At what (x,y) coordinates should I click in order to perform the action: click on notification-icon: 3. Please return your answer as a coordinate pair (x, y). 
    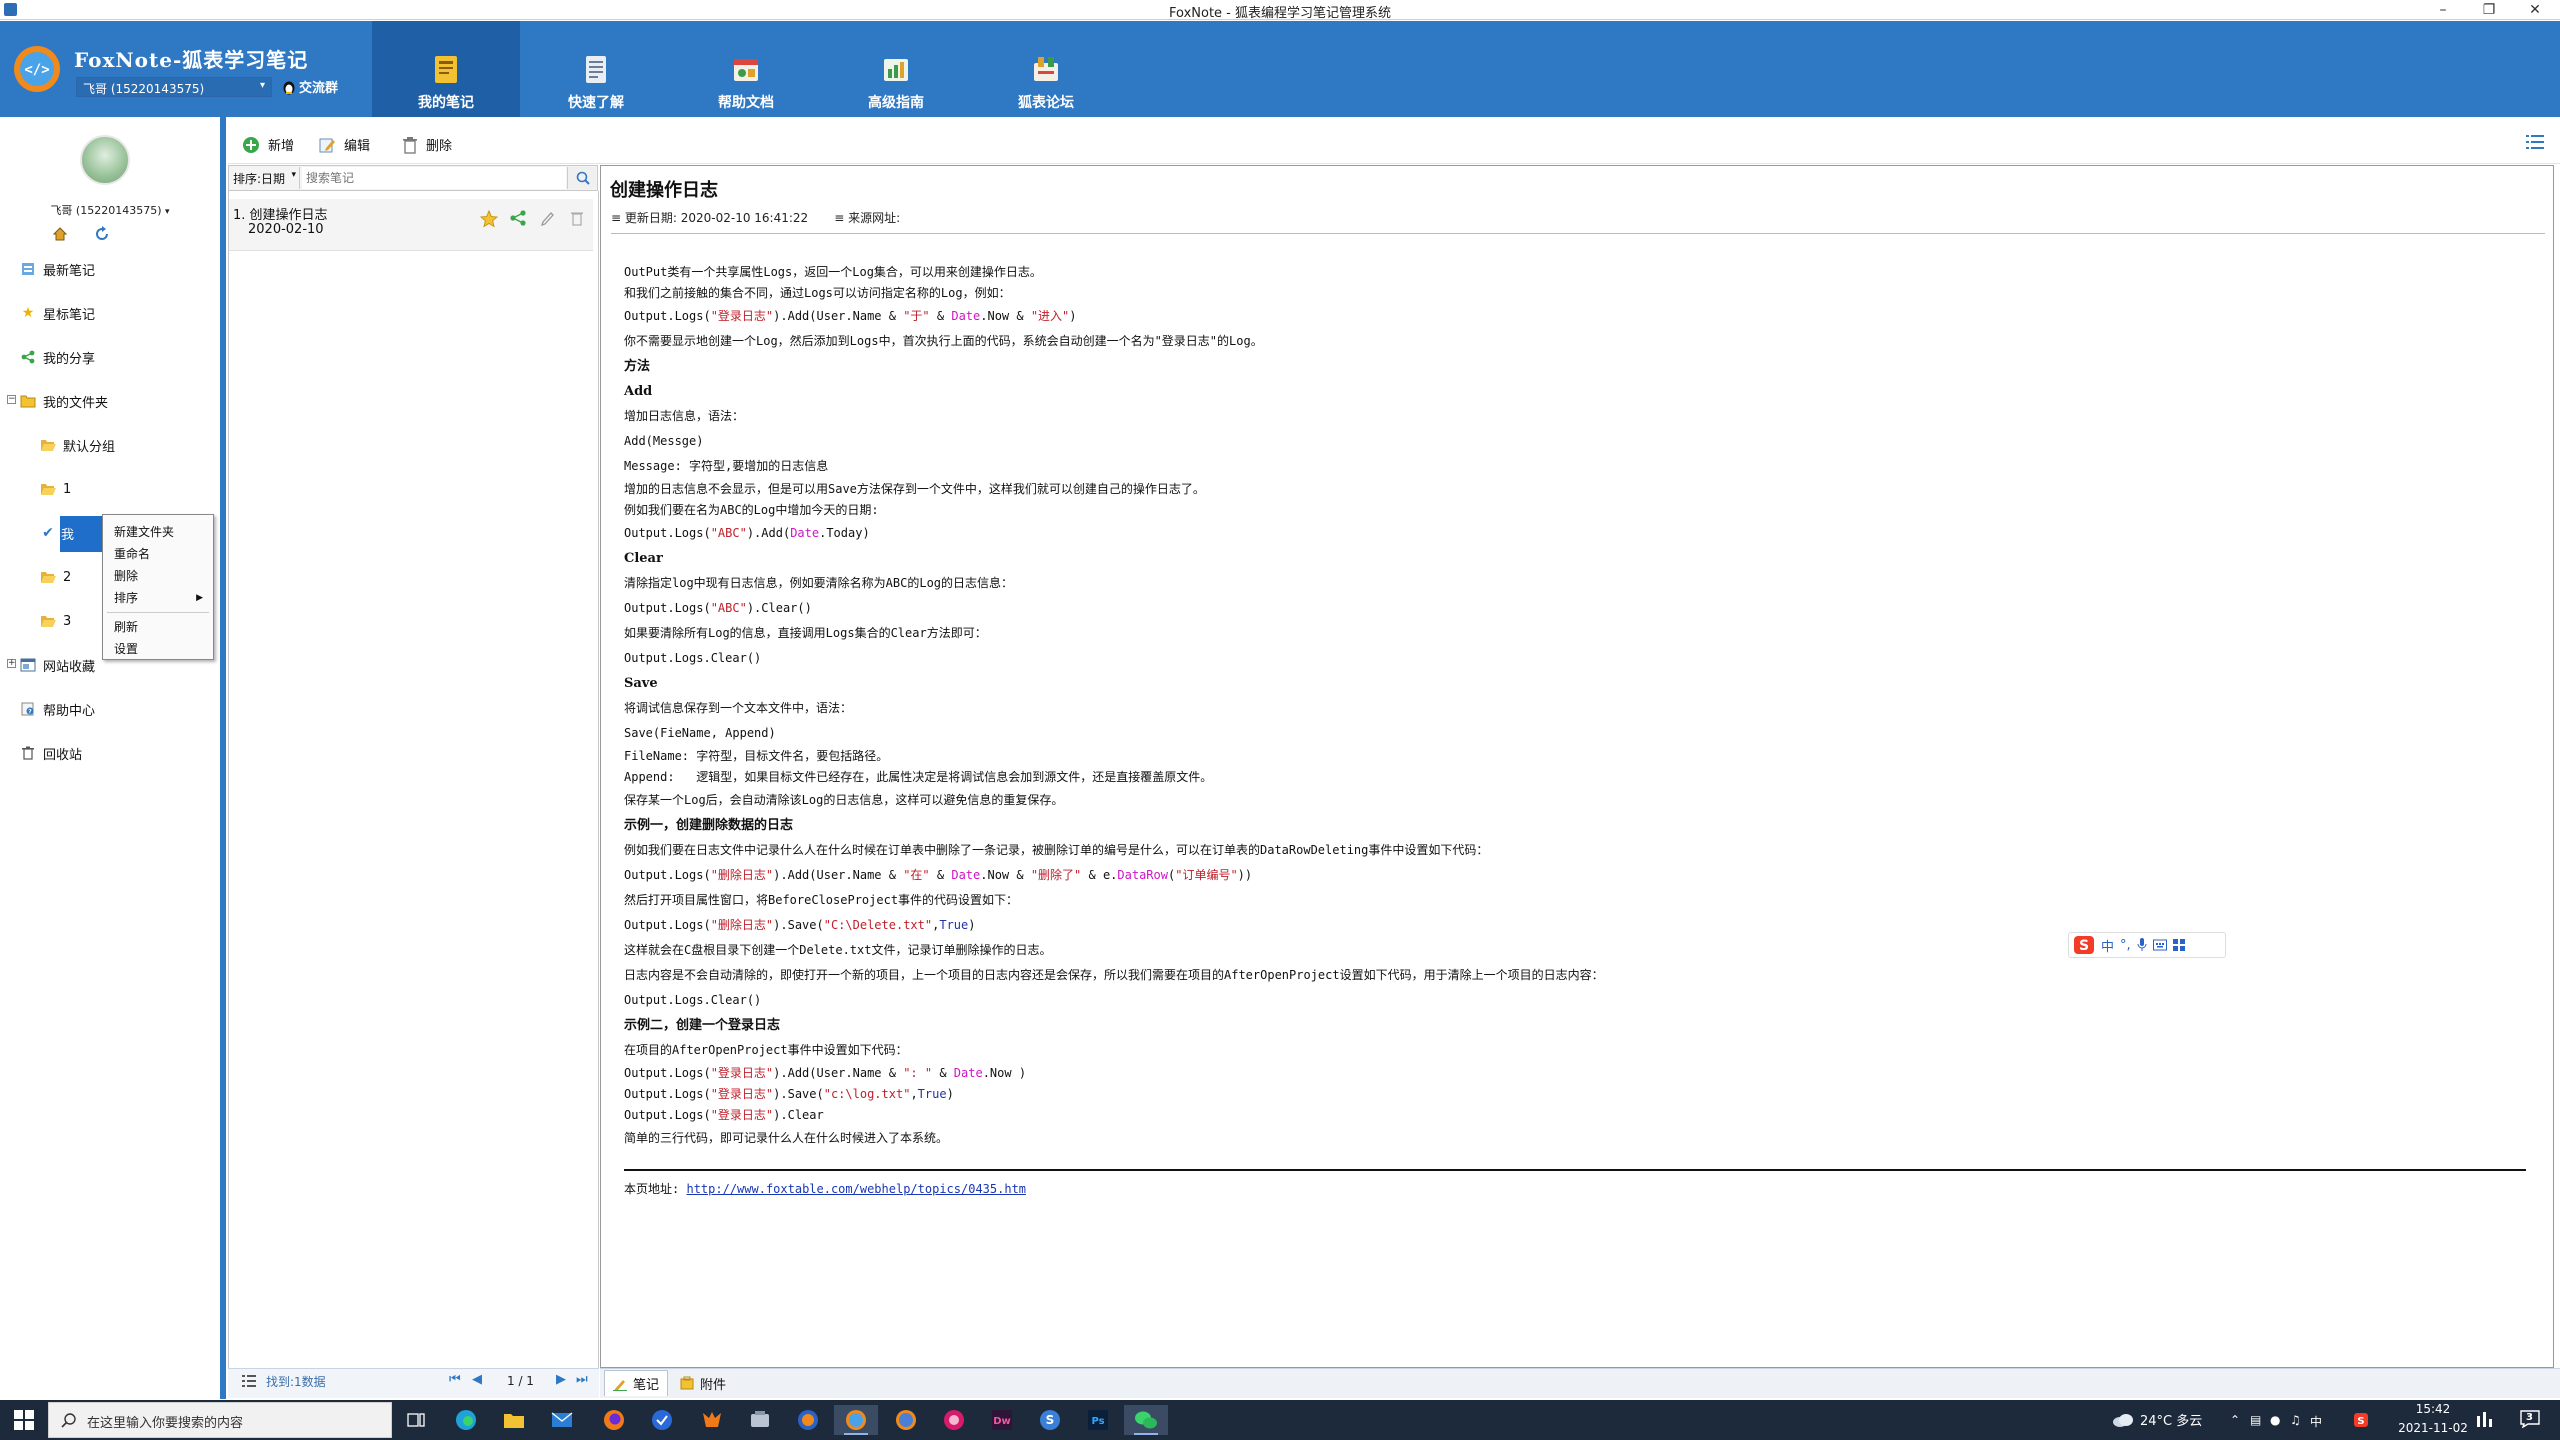
    Looking at the image, I should click on (2530, 1419).